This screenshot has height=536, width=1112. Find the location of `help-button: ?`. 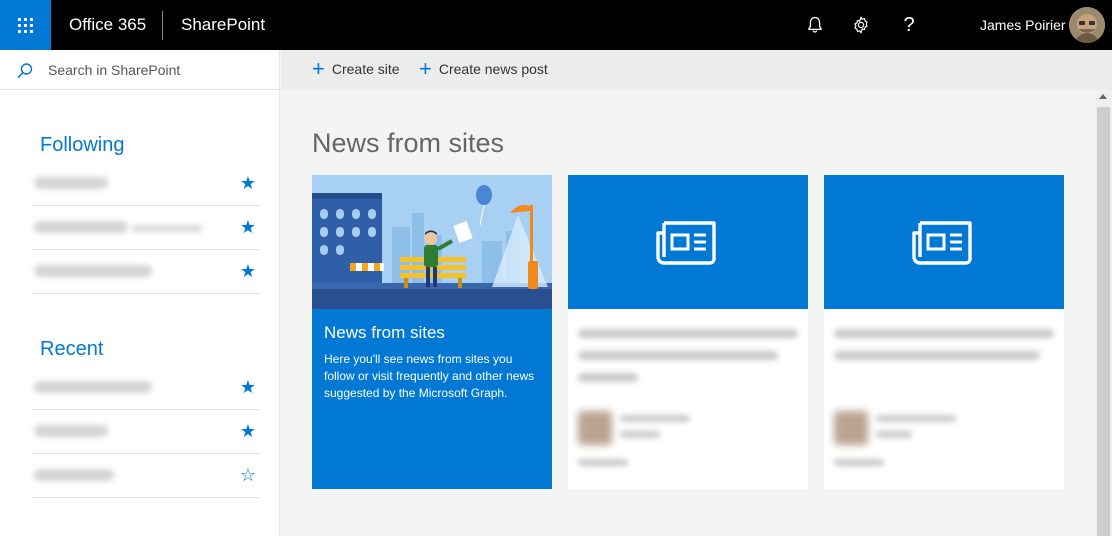

help-button: ? is located at coordinates (909, 25).